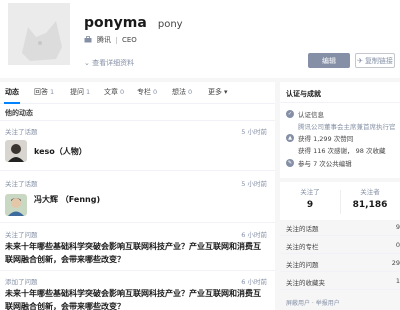 The width and height of the screenshot is (400, 310). I want to click on achievement-item: ▲ 获得 1,299 次赞同, so click(319, 138).